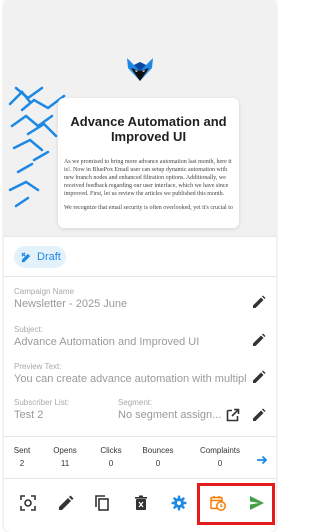 The image size is (320, 532). What do you see at coordinates (26, 256) in the screenshot?
I see `draft-pencil-icon` at bounding box center [26, 256].